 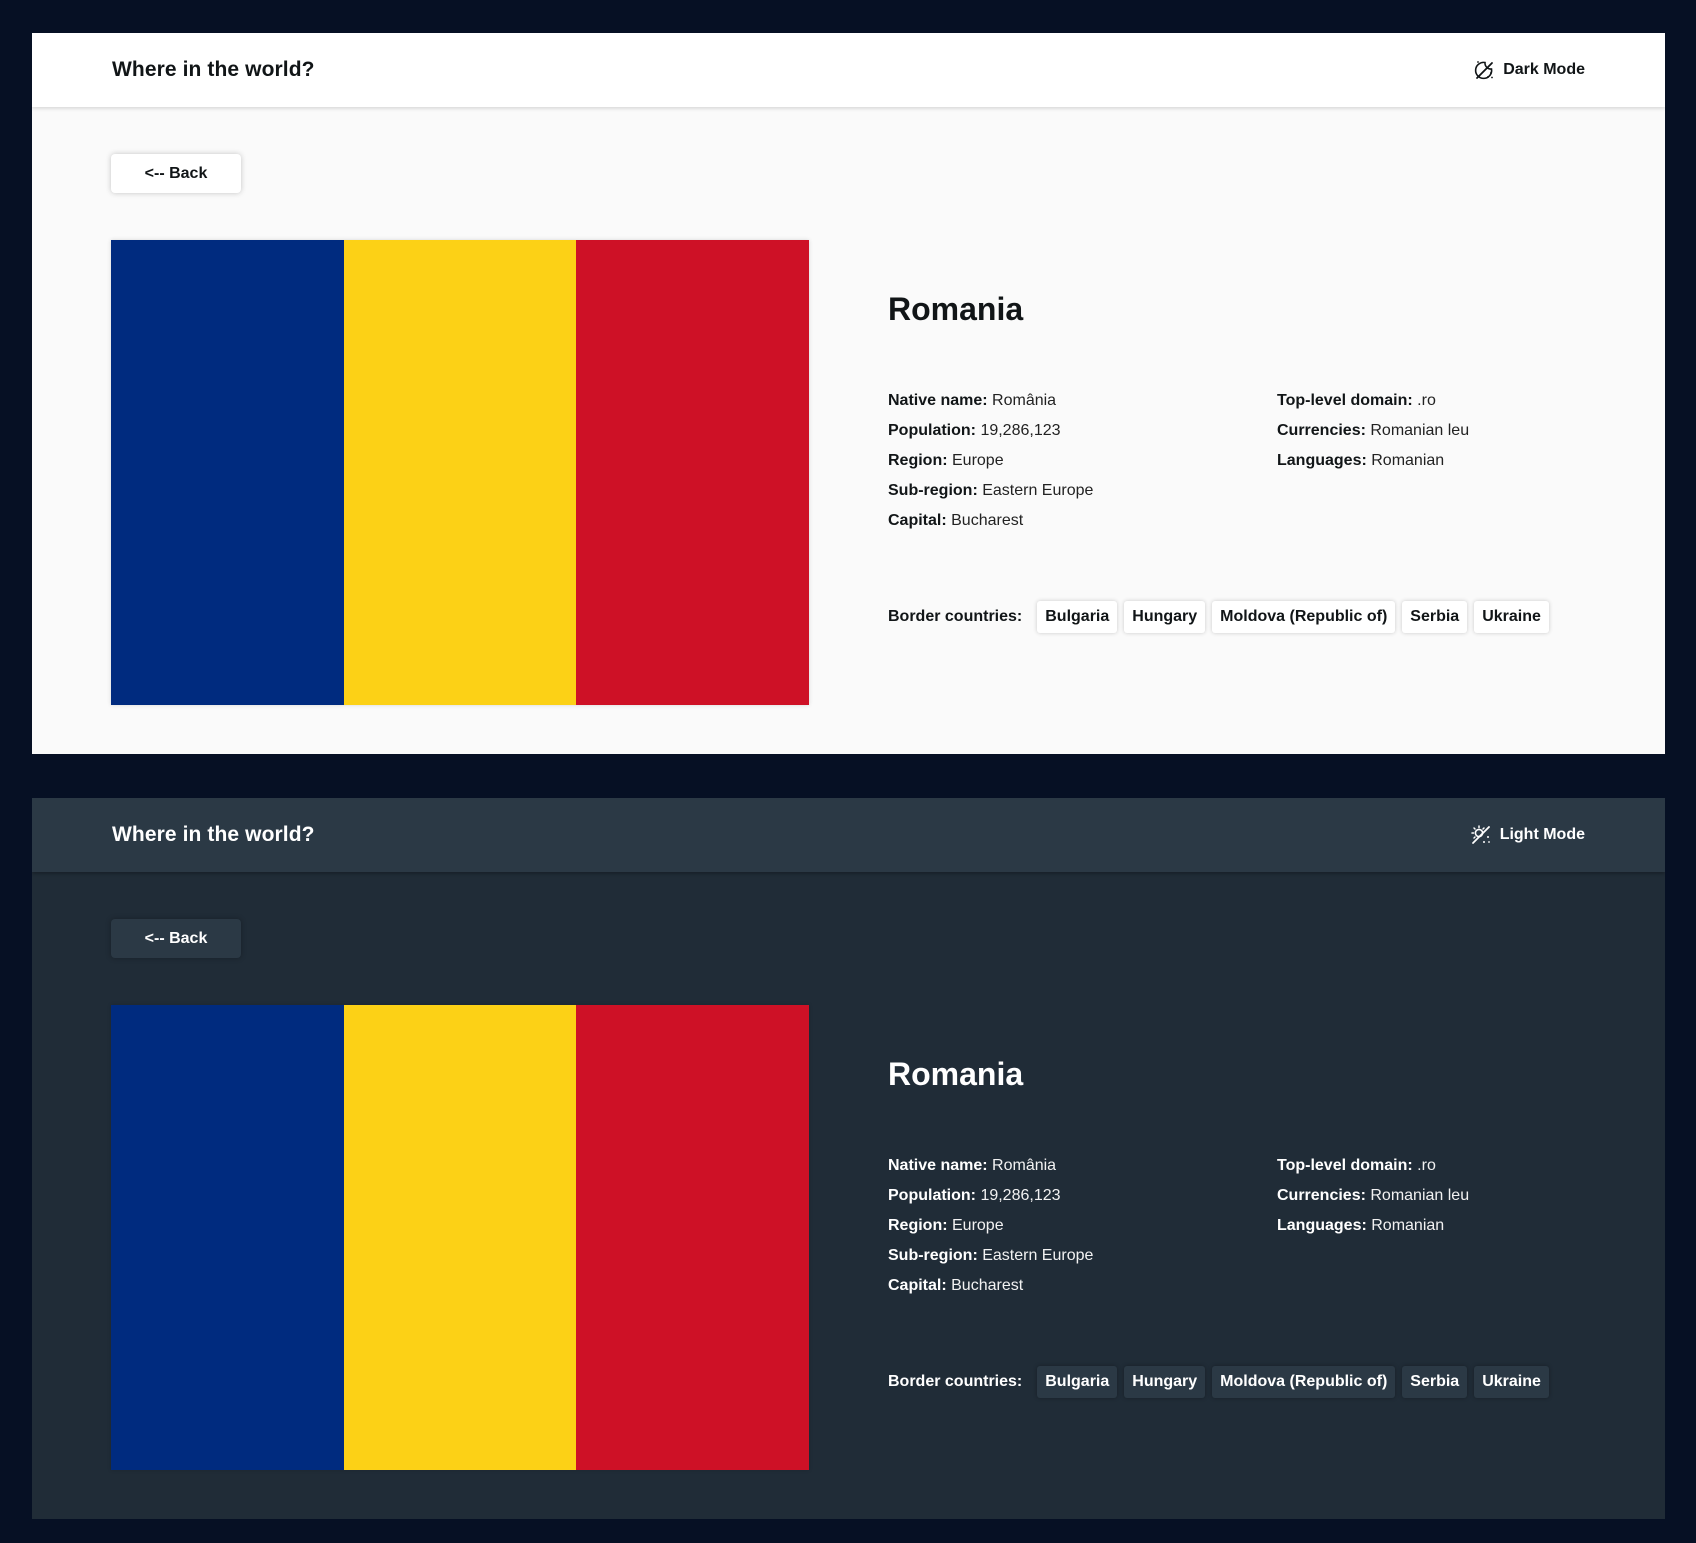 I want to click on mode-toggle-label: Light Mode, so click(x=1542, y=834).